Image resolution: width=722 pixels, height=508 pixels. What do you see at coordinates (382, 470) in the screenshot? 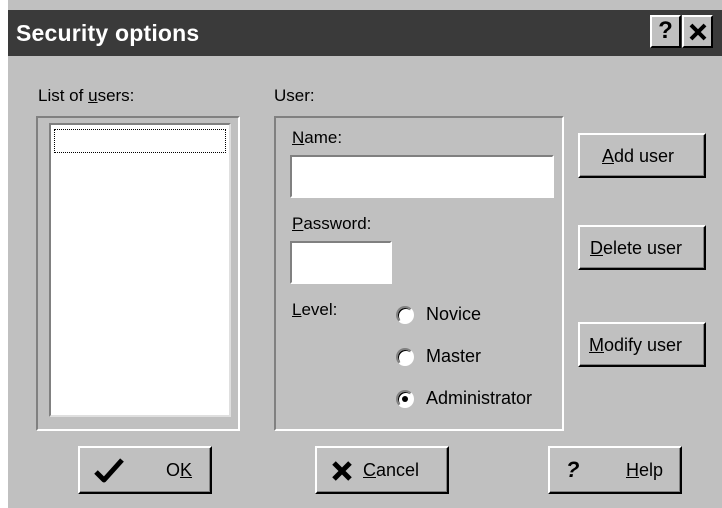
I see `cancel-button: Cancel` at bounding box center [382, 470].